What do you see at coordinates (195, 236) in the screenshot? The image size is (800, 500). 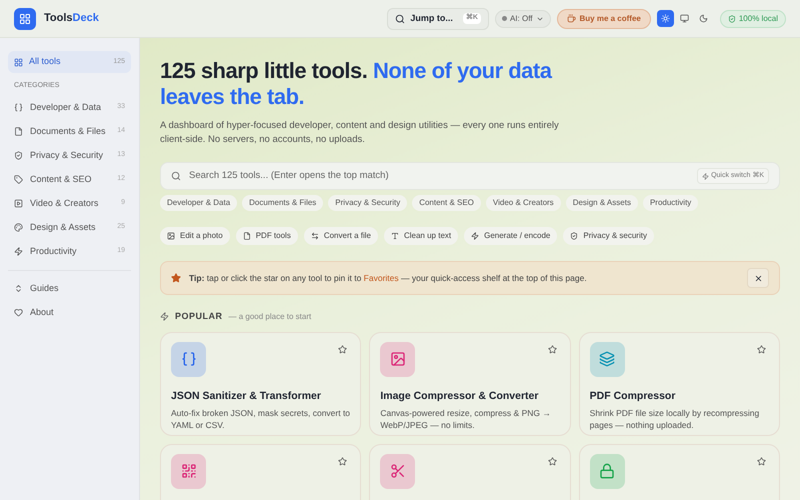 I see `task-chip: Edit a photo` at bounding box center [195, 236].